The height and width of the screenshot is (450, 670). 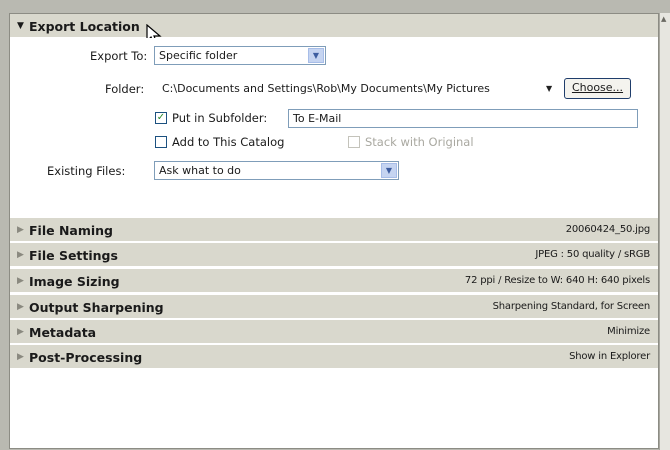 What do you see at coordinates (228, 142) in the screenshot?
I see `add-to-catalog-label: Add to This Catalog` at bounding box center [228, 142].